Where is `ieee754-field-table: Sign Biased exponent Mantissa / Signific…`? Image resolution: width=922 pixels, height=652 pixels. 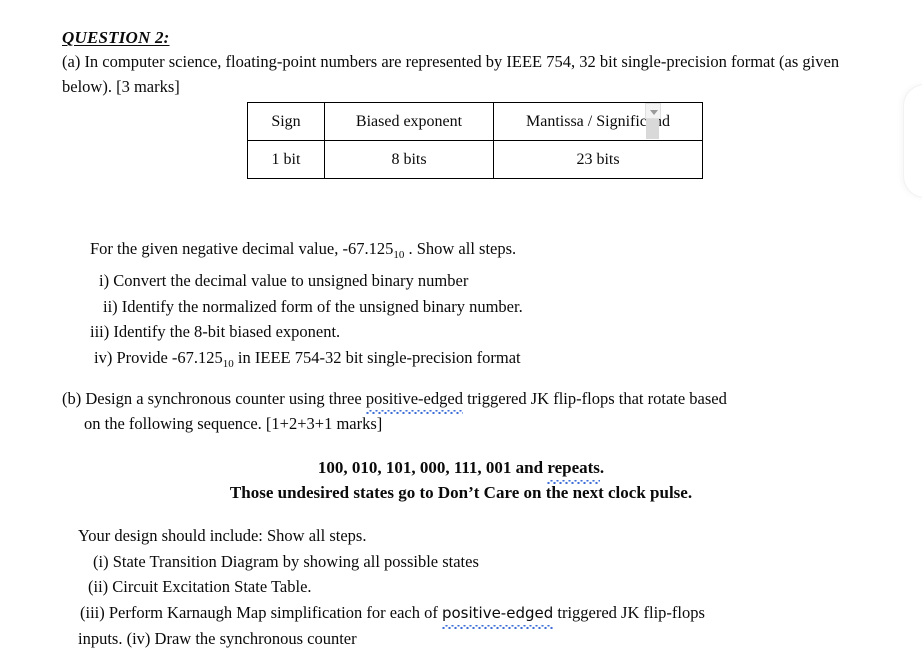 ieee754-field-table: Sign Biased exponent Mantissa / Signific… is located at coordinates (475, 140).